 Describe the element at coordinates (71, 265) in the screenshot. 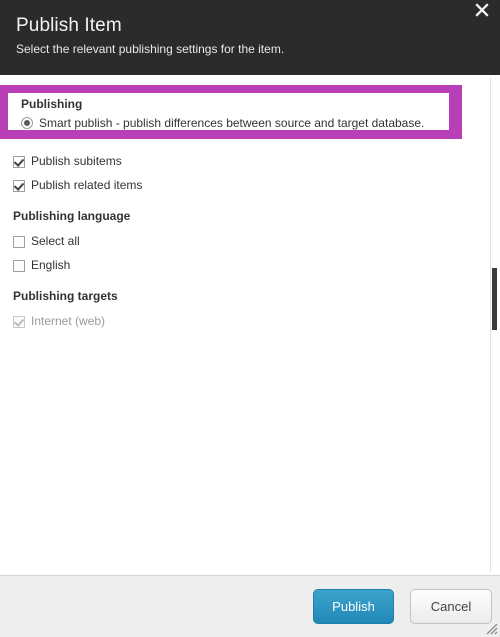

I see `option-english: English` at that location.